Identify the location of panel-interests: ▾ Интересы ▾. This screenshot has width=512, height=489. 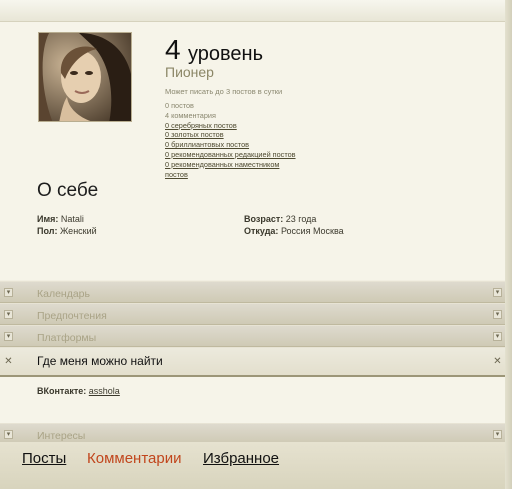
(252, 433).